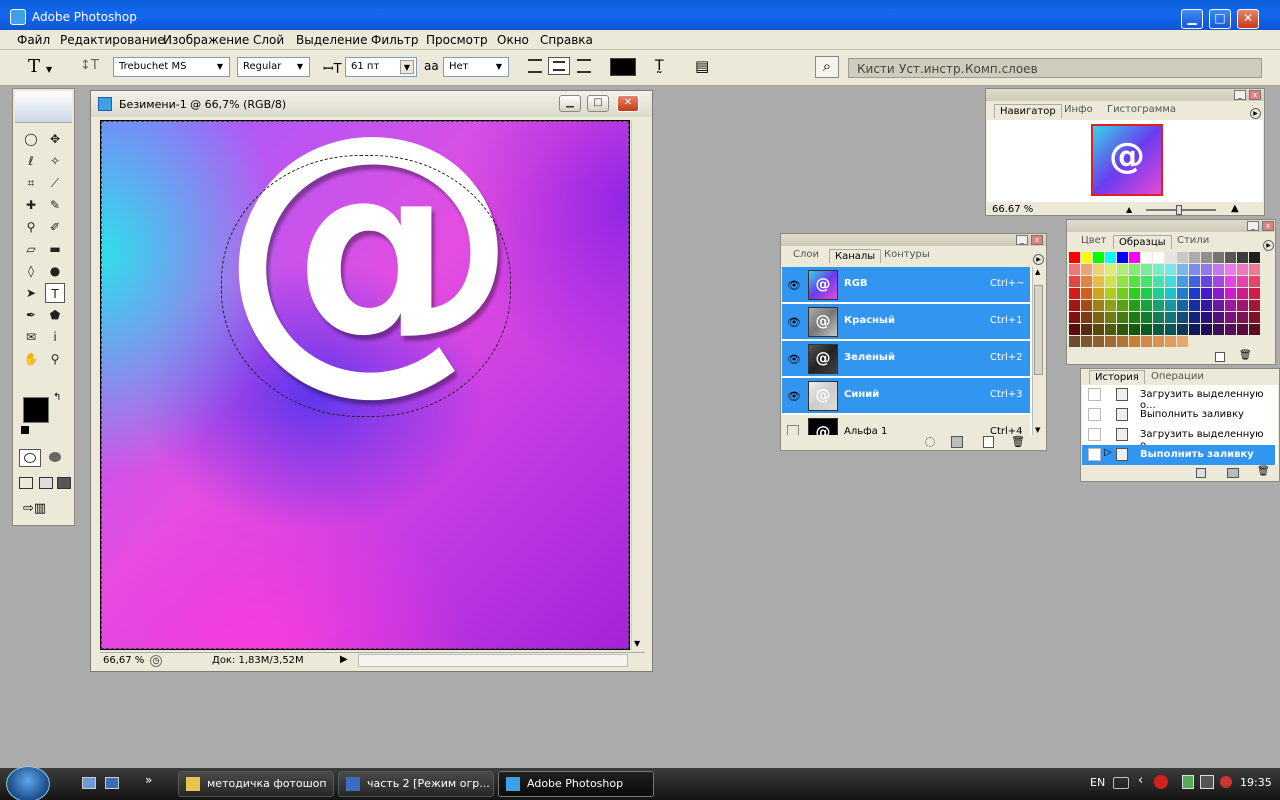  I want to click on tab-paths: Контуры, so click(907, 254).